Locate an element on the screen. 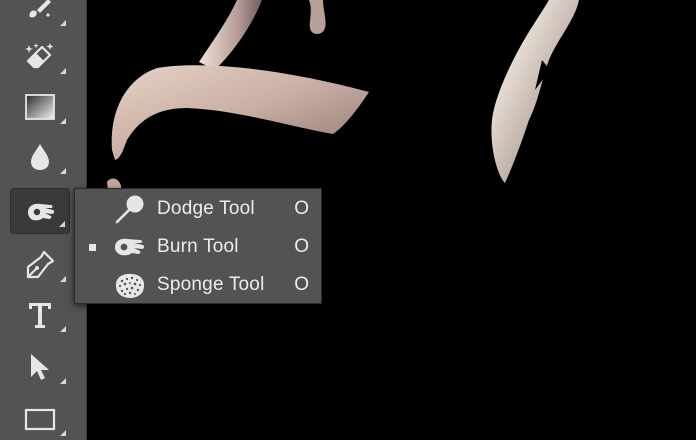  flyout-item-dodge-tool: Dodge Tool O is located at coordinates (198, 209).